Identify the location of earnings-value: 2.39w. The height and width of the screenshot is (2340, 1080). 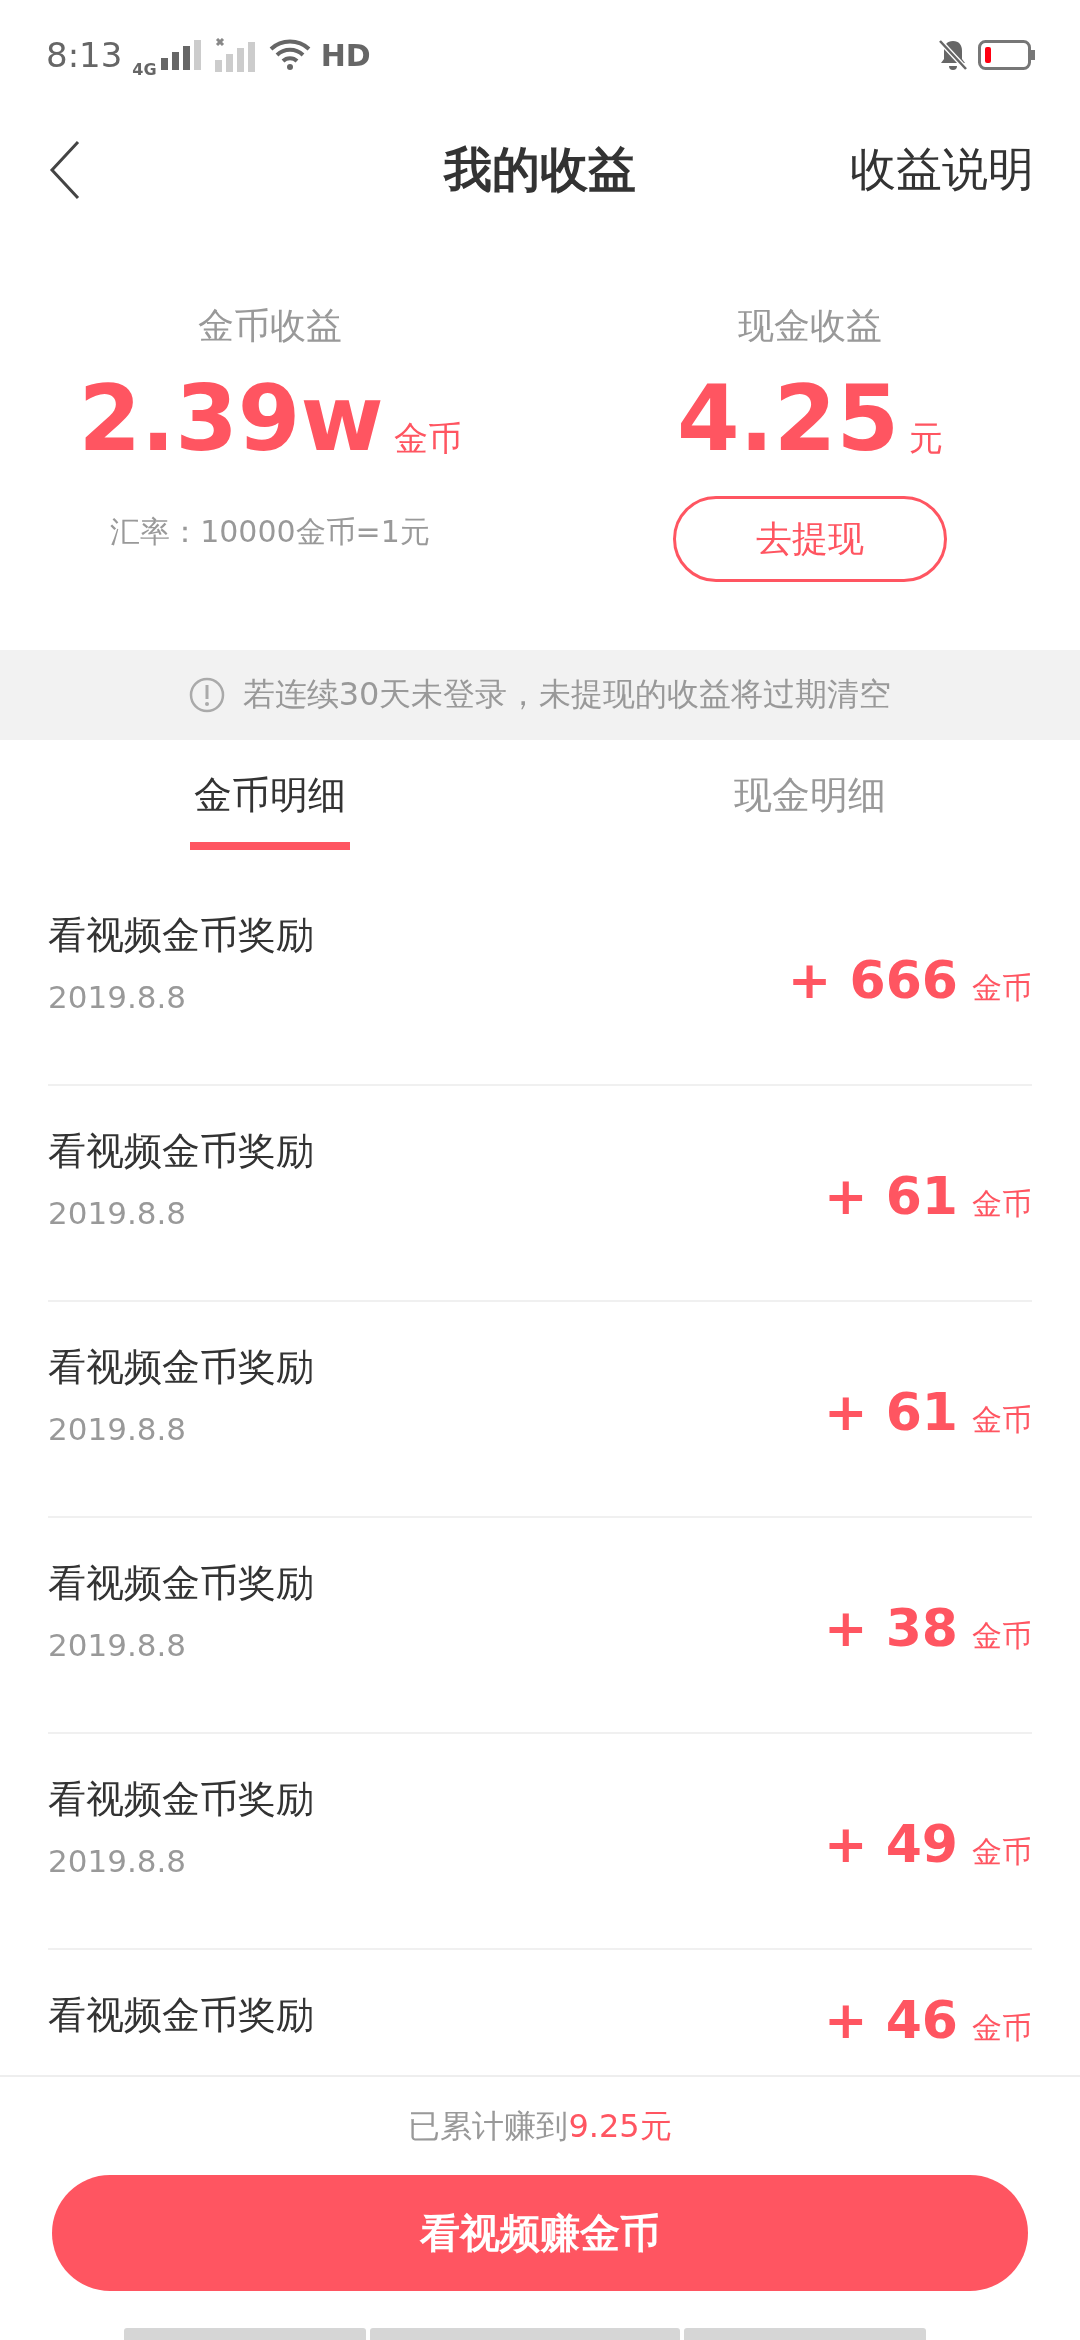
(231, 419).